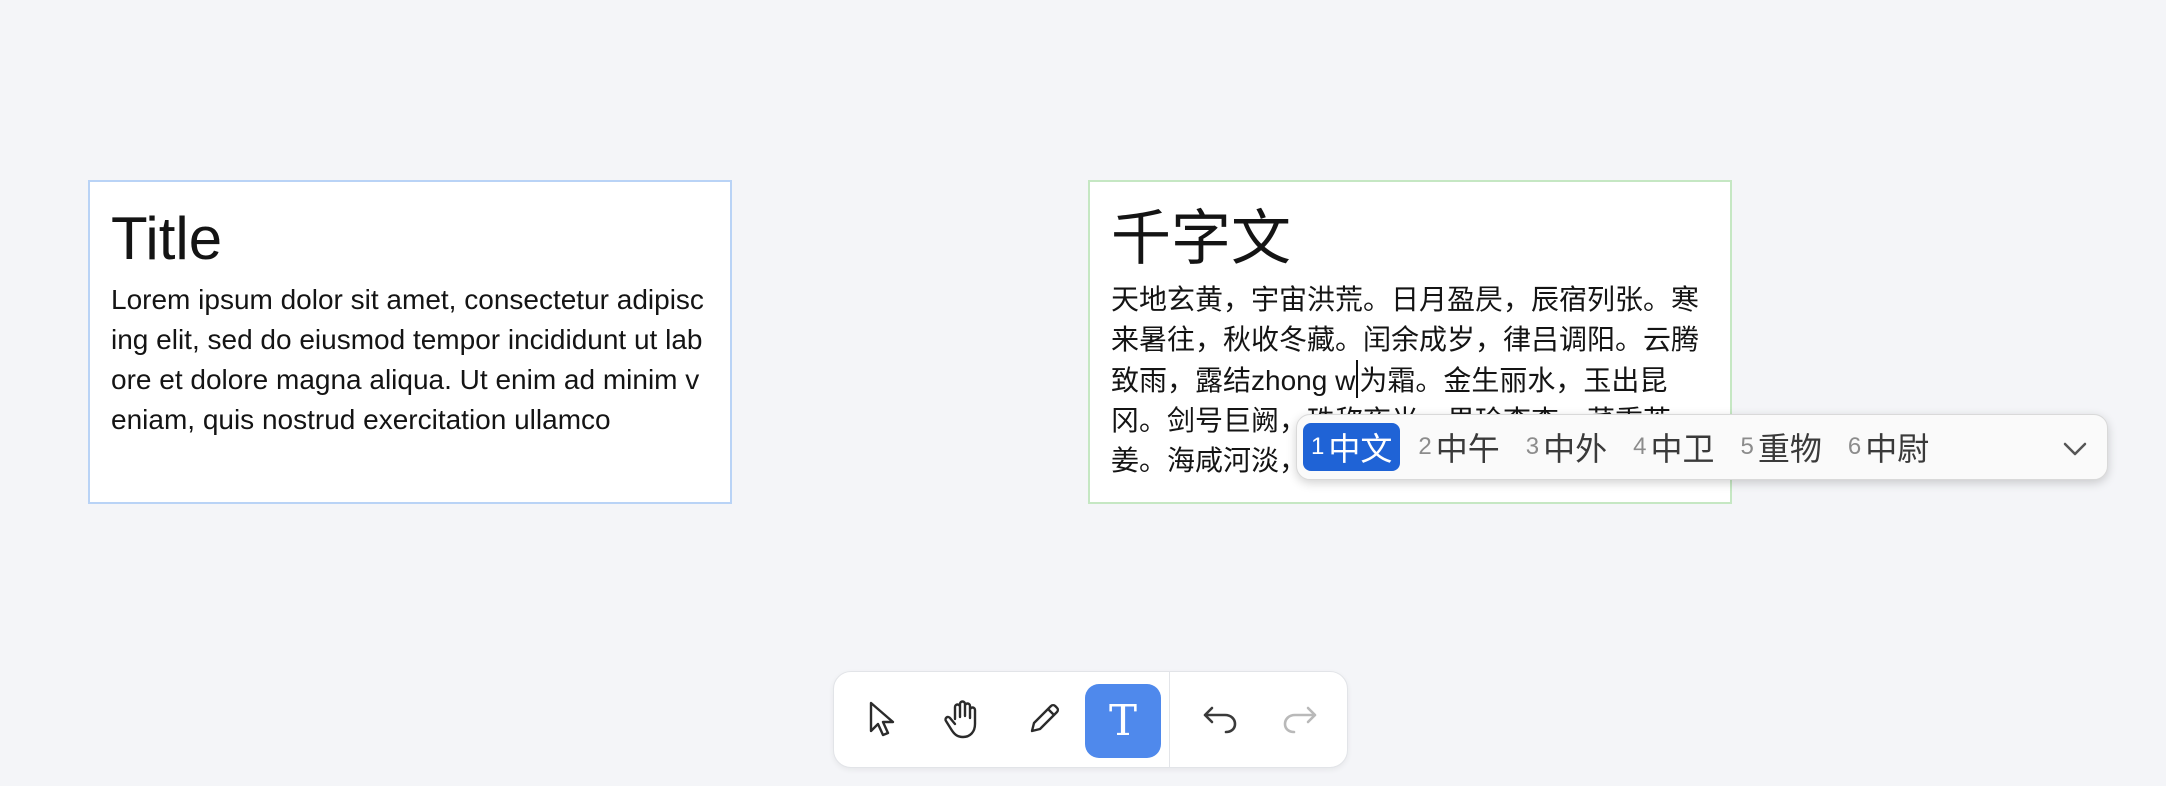 Image resolution: width=2166 pixels, height=786 pixels. Describe the element at coordinates (1854, 446) in the screenshot. I see `candidate-number: 6` at that location.